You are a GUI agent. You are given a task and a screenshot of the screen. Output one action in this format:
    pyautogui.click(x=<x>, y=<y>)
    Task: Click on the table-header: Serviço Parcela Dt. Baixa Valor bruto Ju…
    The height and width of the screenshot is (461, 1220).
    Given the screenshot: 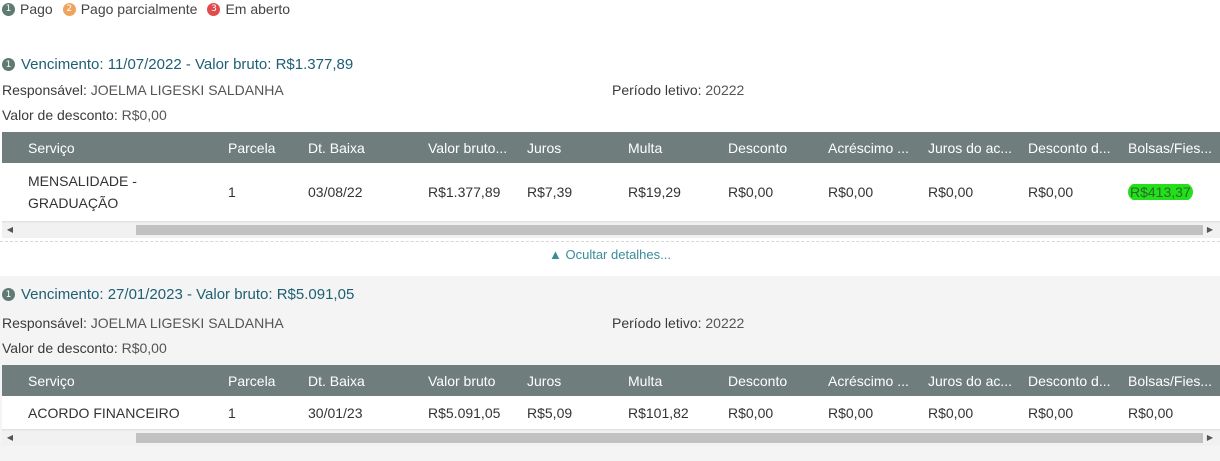 What is the action you would take?
    pyautogui.click(x=611, y=380)
    